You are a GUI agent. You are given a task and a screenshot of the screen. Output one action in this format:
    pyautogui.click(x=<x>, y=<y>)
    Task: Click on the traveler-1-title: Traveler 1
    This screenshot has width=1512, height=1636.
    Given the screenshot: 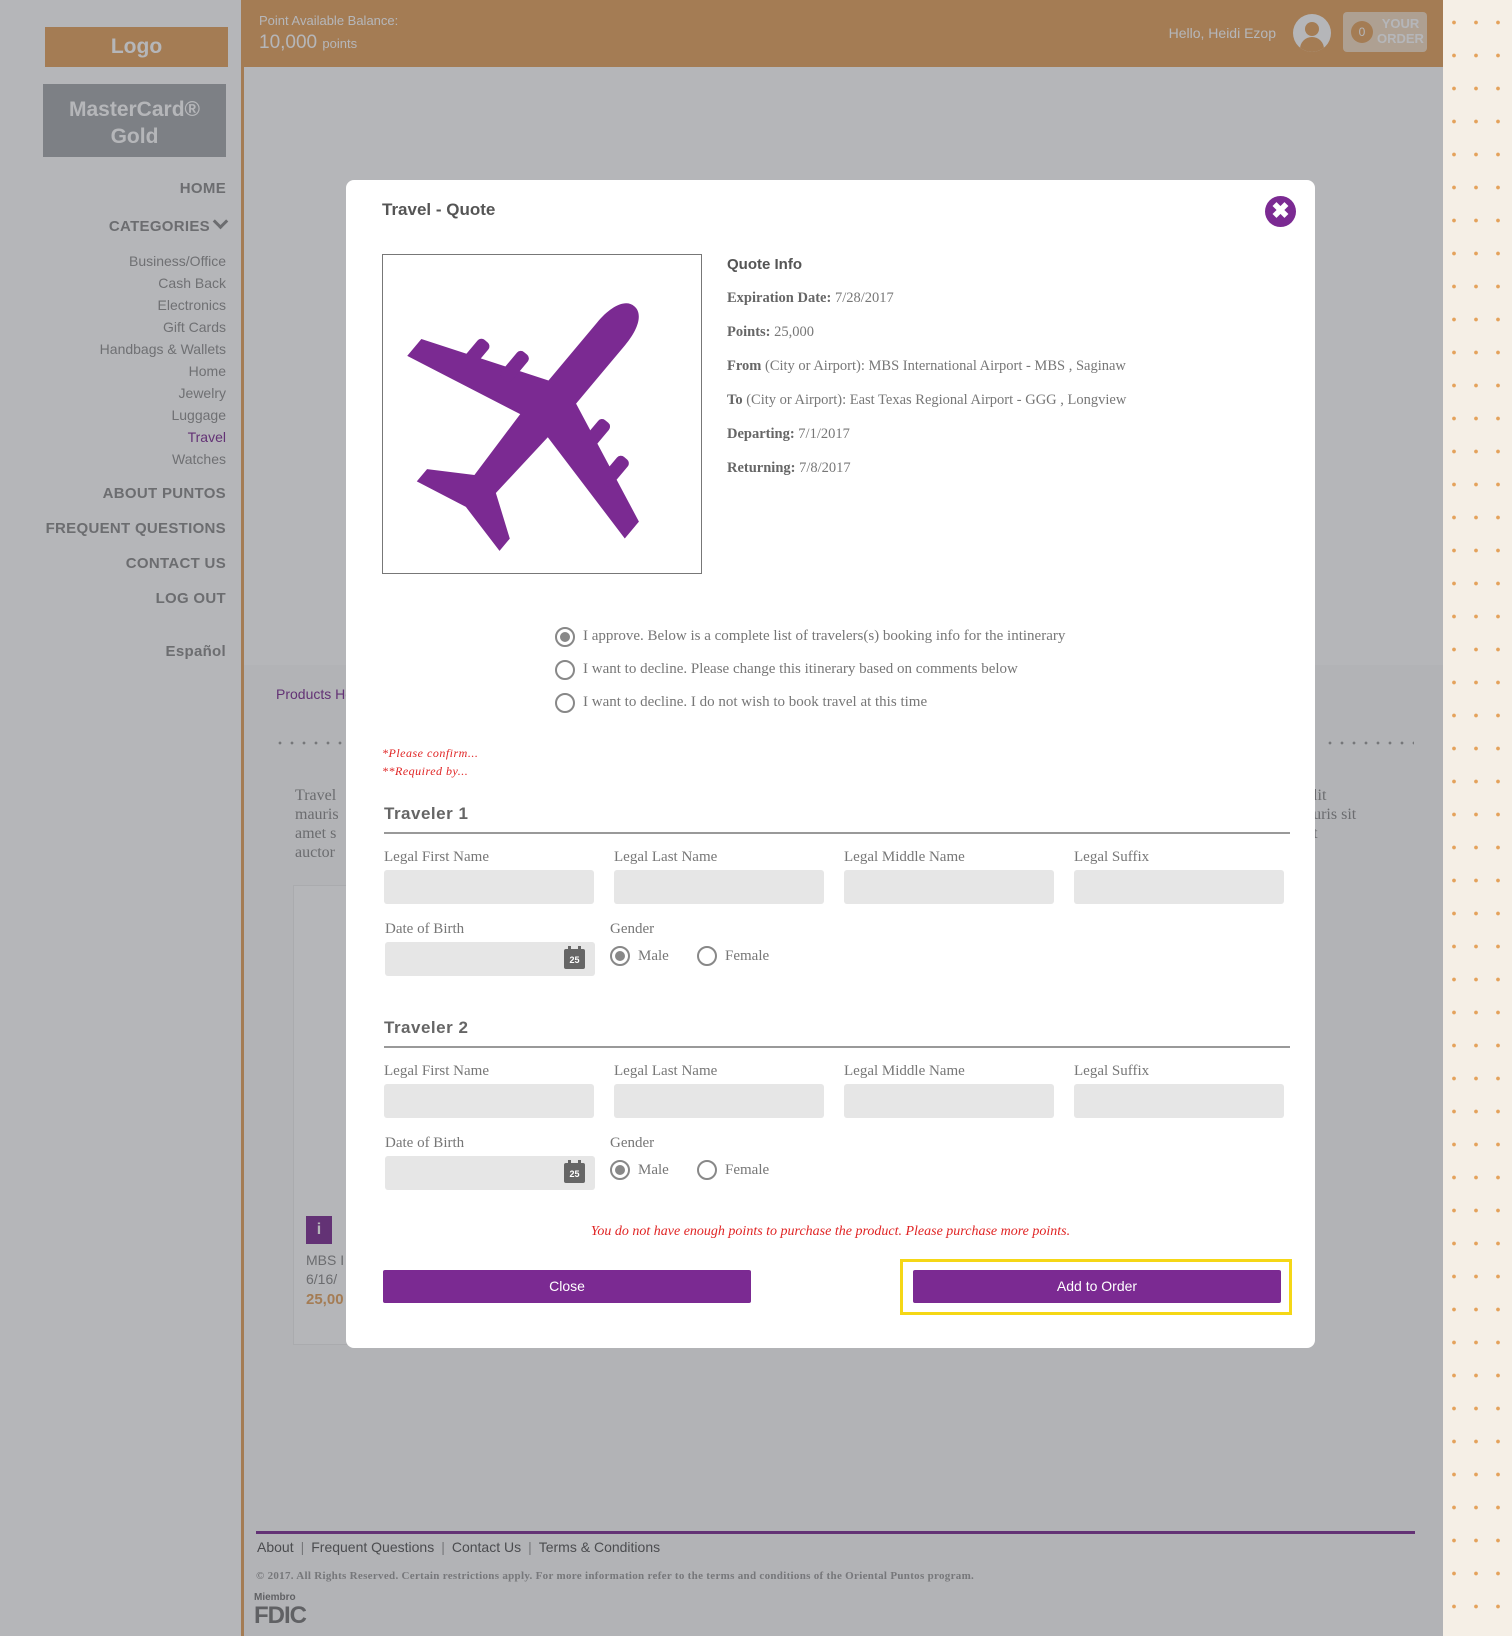 What is the action you would take?
    pyautogui.click(x=426, y=813)
    